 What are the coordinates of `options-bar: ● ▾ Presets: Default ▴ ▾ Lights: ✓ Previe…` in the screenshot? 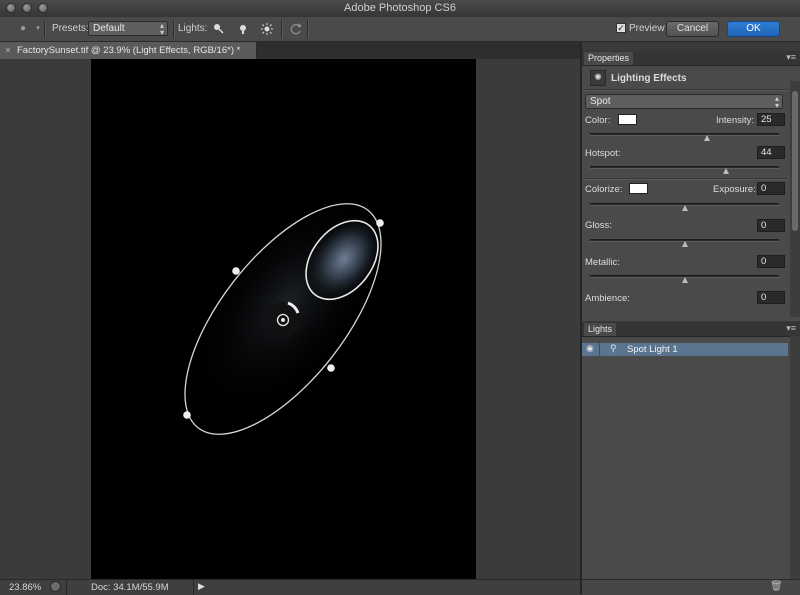 It's located at (400, 29).